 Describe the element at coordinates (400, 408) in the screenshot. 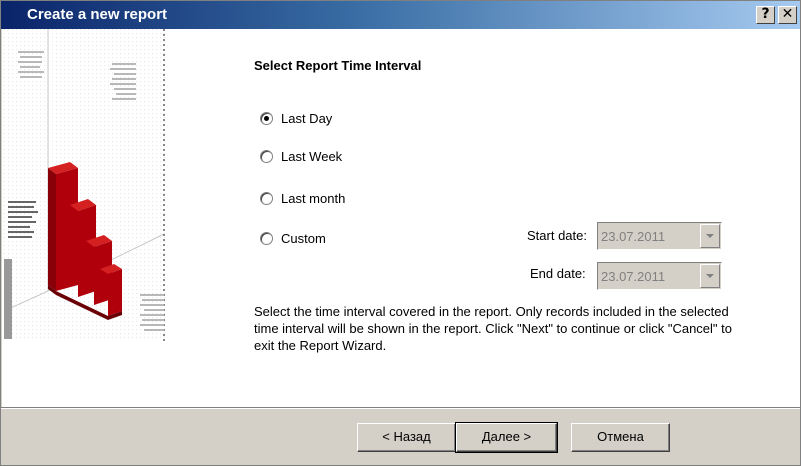

I see `footer-divider-highlight` at that location.